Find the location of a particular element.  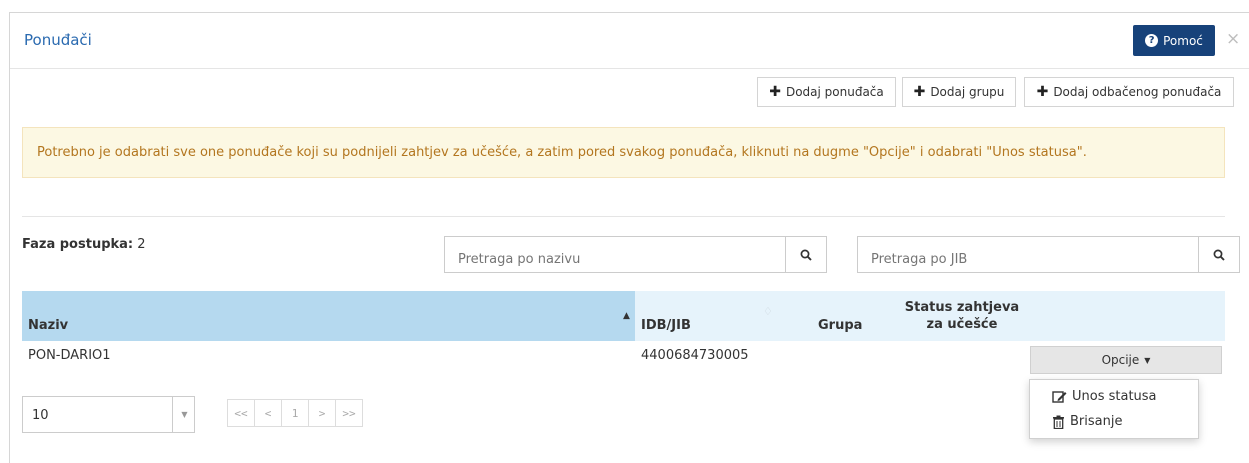

options-label: Opcije is located at coordinates (1120, 360).